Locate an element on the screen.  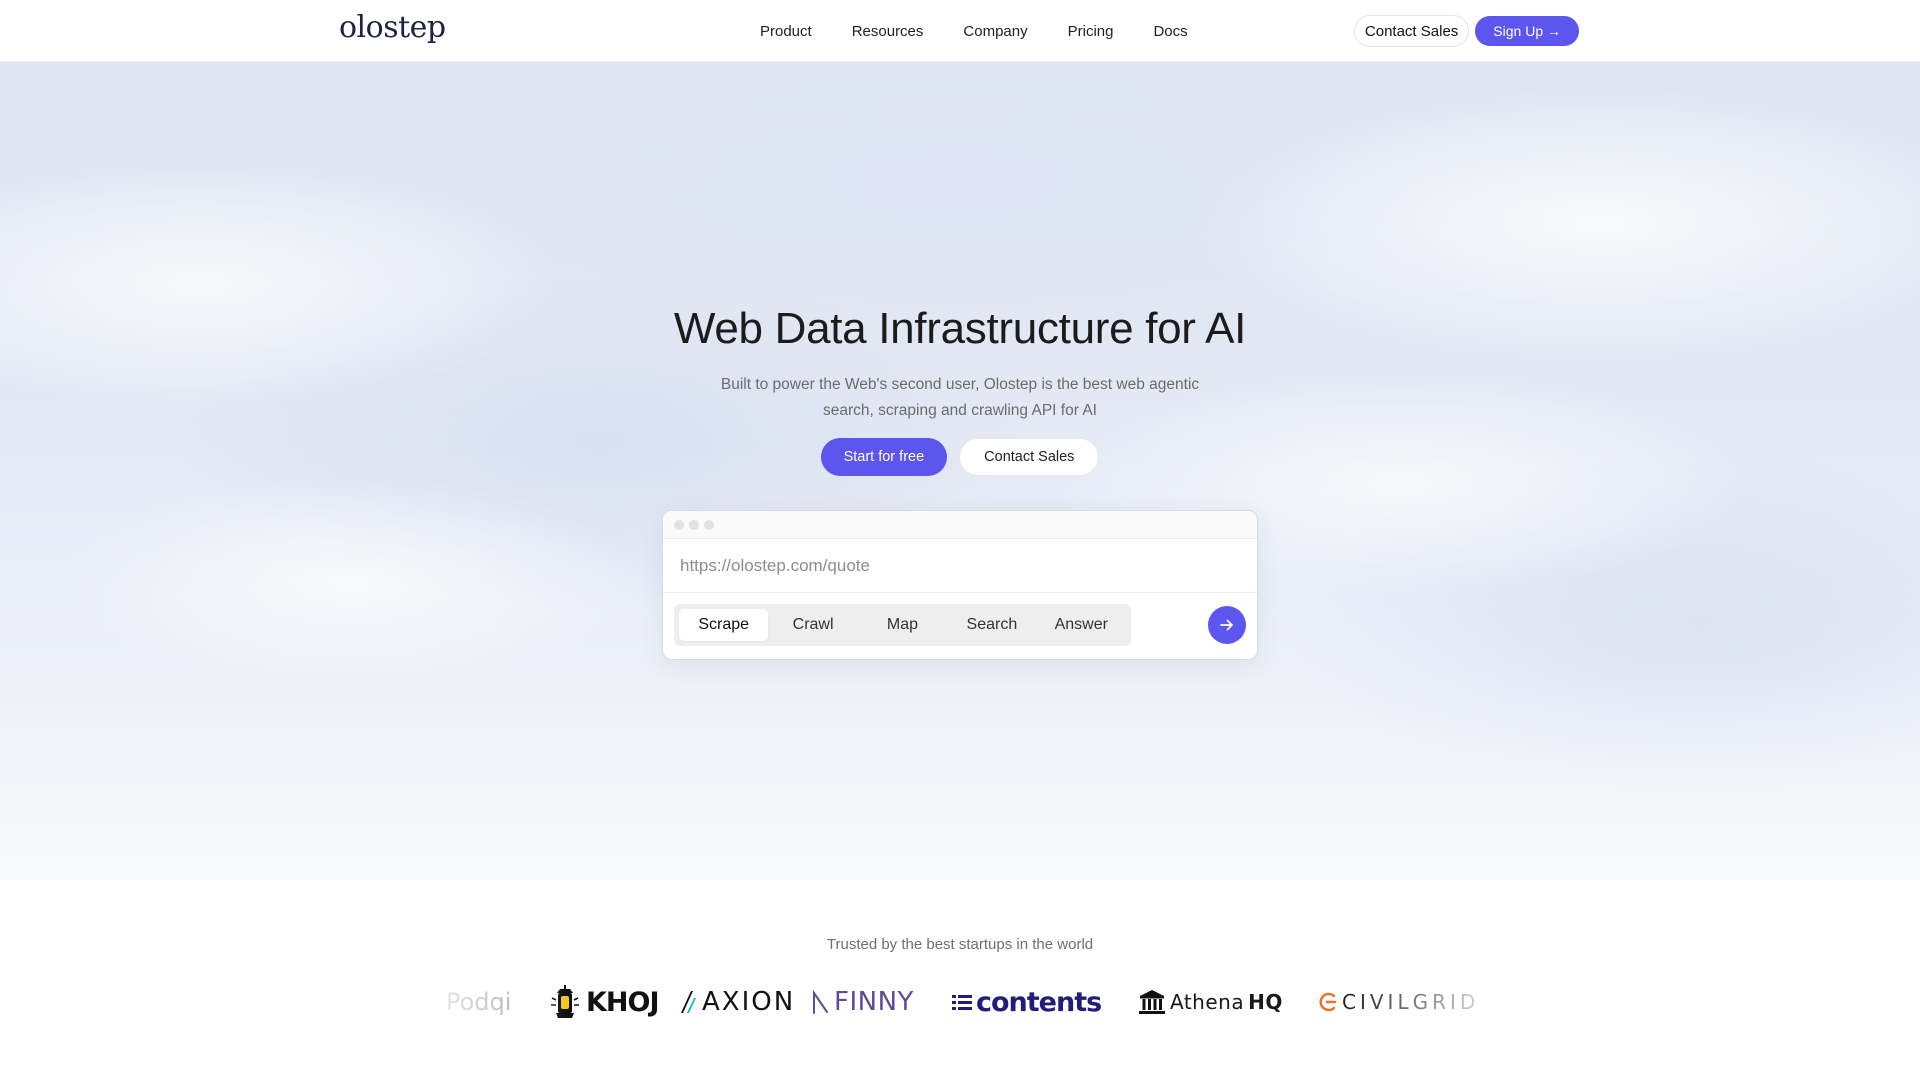
nav-item-docs: Docs is located at coordinates (1170, 31).